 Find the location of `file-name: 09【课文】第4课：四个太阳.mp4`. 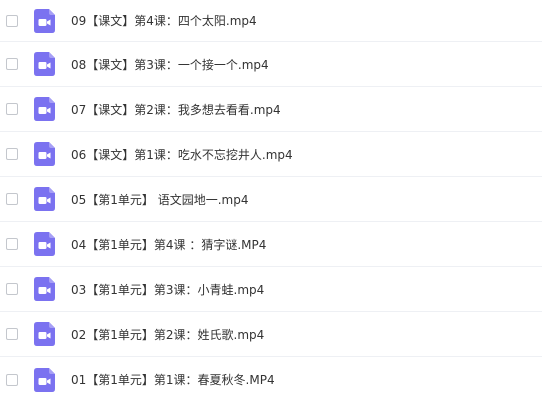

file-name: 09【课文】第4课：四个太阳.mp4 is located at coordinates (164, 20).